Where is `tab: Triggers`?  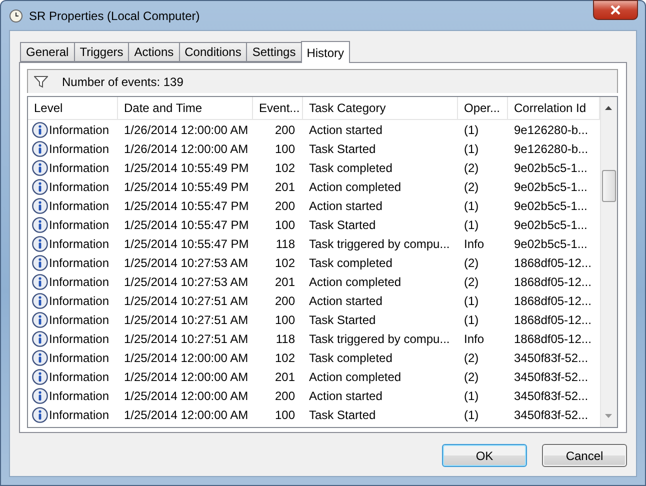
tab: Triggers is located at coordinates (102, 52).